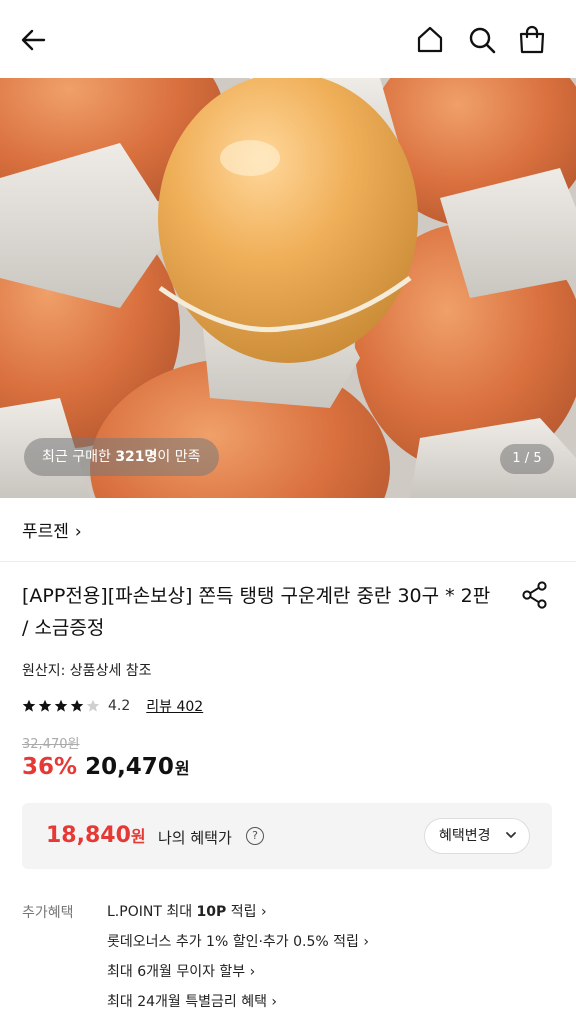 The image size is (576, 1024). I want to click on brand-name: 푸르젠, so click(45, 532).